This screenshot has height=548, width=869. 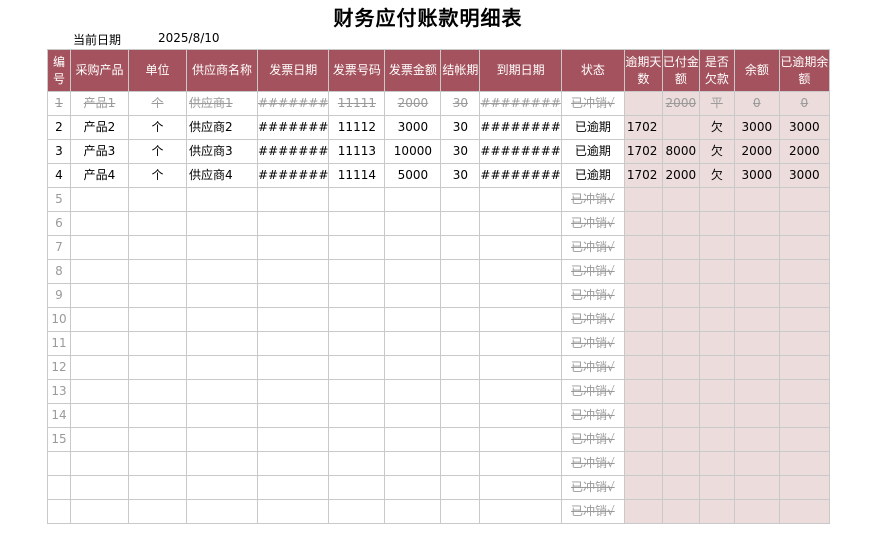 What do you see at coordinates (592, 70) in the screenshot?
I see `header-status: 状态` at bounding box center [592, 70].